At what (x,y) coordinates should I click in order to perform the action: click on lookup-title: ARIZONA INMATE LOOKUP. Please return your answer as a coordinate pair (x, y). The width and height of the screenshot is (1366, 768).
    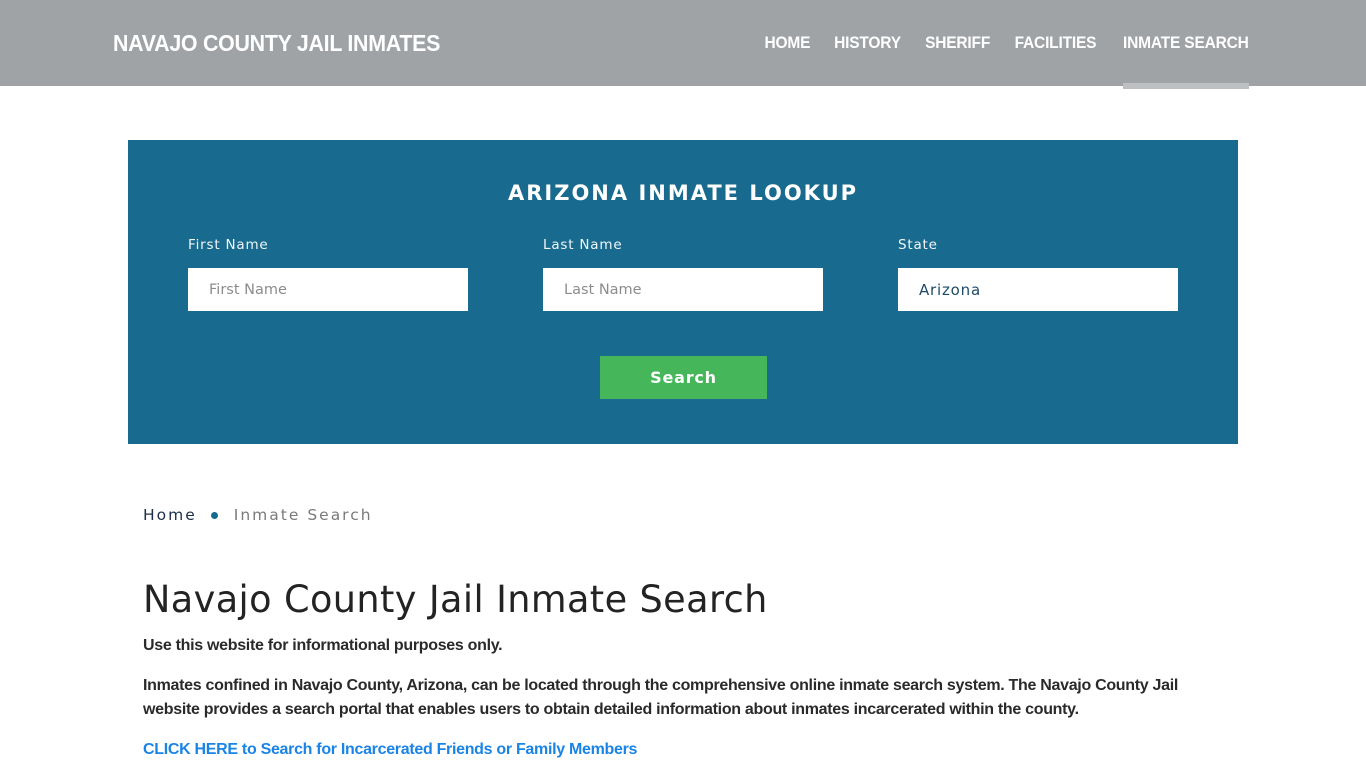
    Looking at the image, I should click on (683, 193).